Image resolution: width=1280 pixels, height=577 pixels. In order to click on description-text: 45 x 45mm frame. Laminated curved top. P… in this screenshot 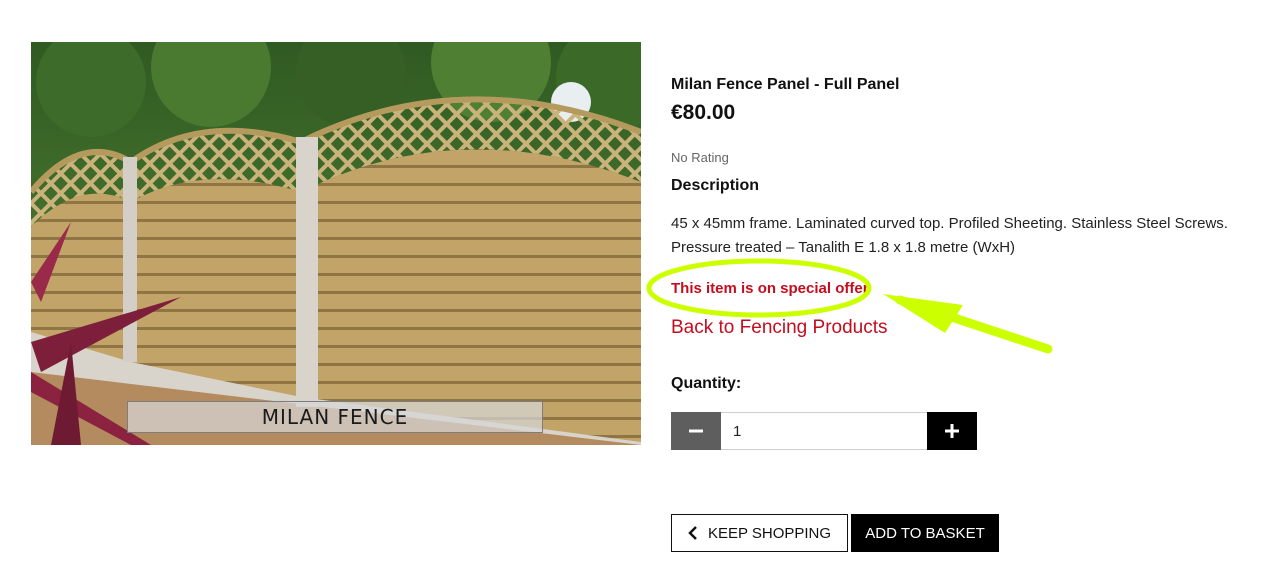, I will do `click(949, 235)`.